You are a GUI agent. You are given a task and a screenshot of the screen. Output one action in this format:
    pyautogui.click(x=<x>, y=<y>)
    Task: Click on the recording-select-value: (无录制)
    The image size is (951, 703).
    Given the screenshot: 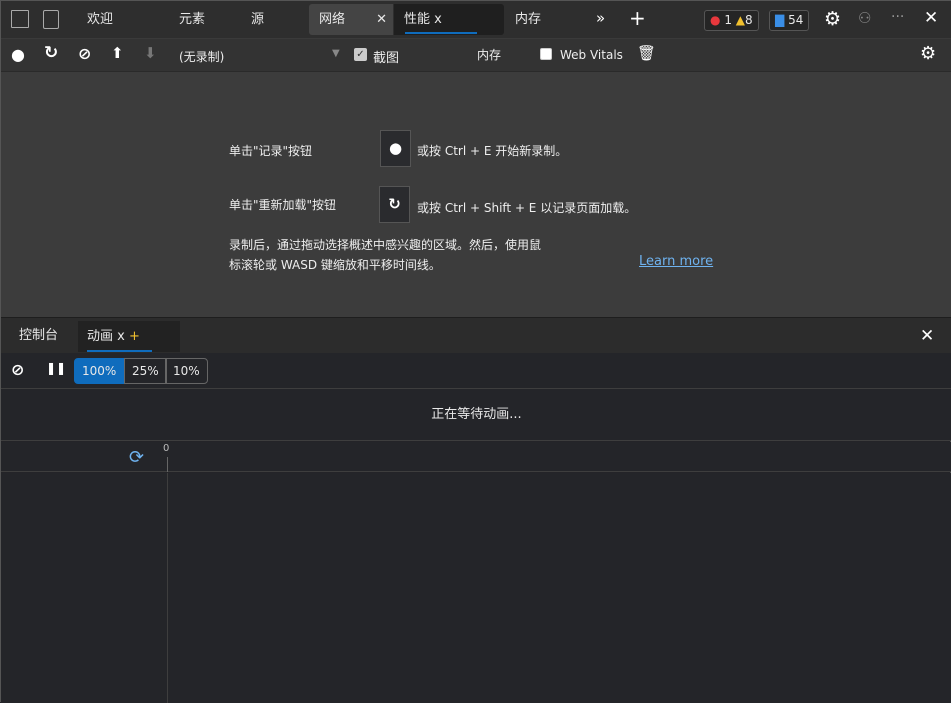 What is the action you would take?
    pyautogui.click(x=202, y=57)
    